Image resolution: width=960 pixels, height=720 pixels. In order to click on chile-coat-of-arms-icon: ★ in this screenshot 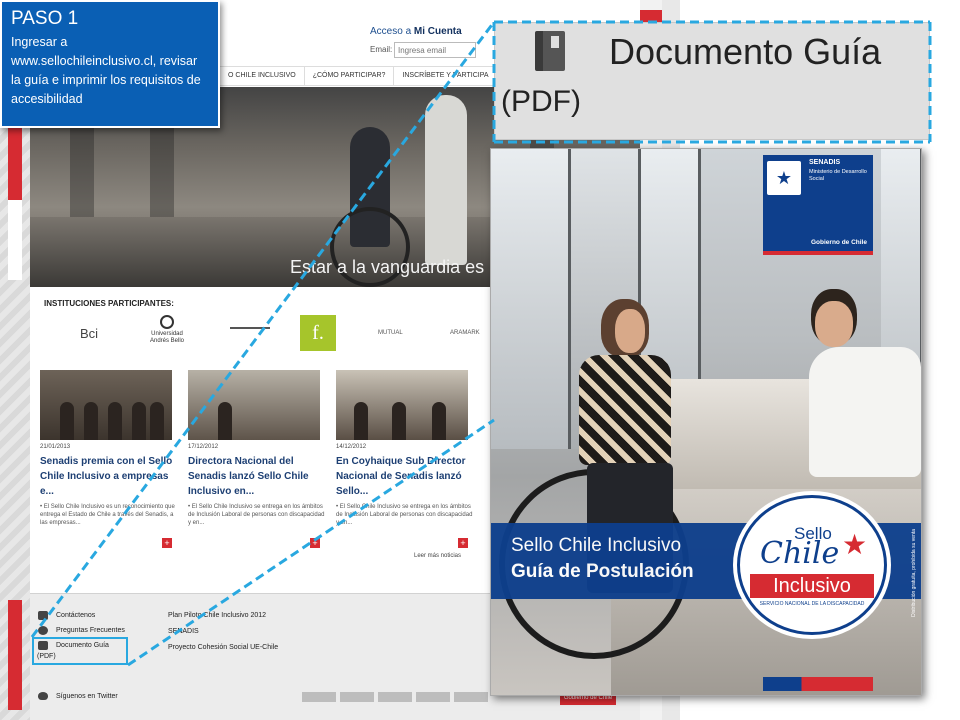, I will do `click(784, 178)`.